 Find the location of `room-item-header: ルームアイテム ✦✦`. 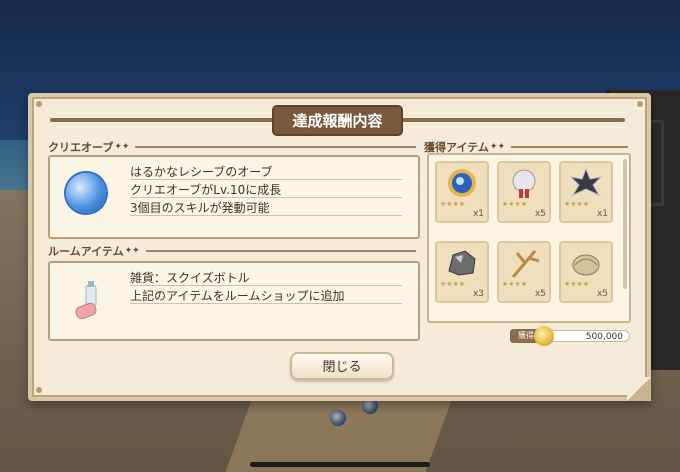

room-item-header: ルームアイテム ✦✦ is located at coordinates (232, 251).